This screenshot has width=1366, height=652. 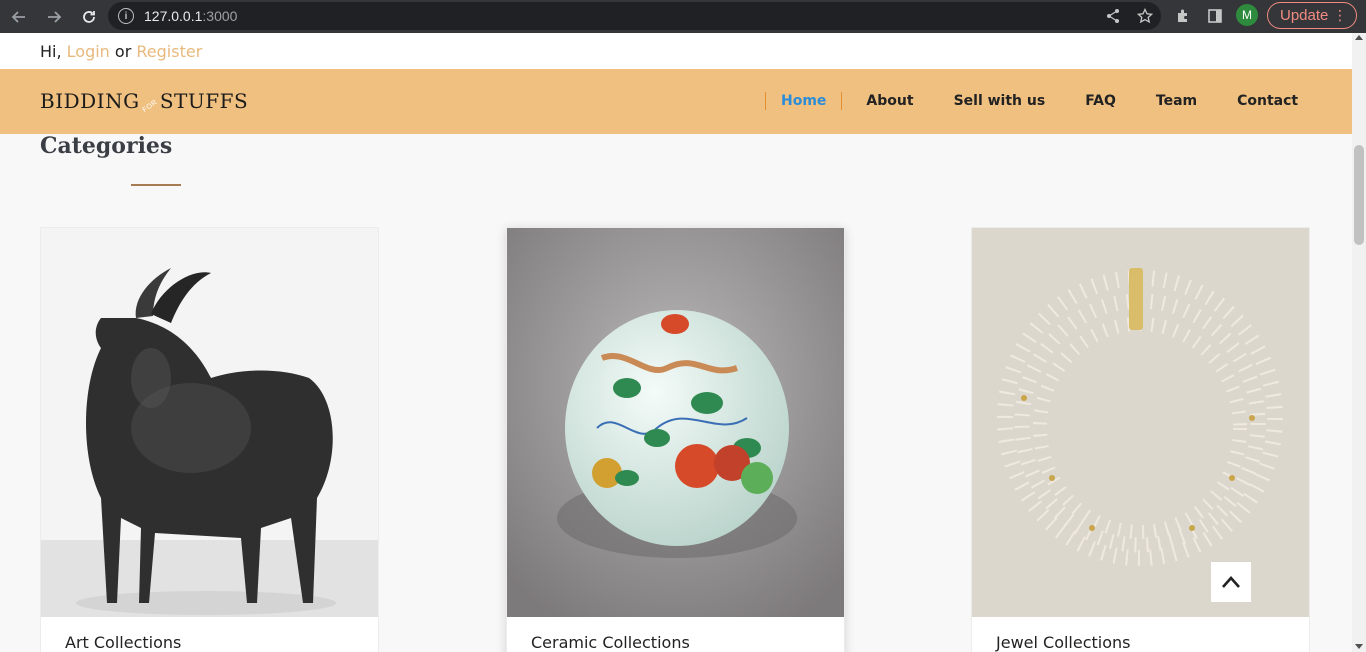 What do you see at coordinates (889, 101) in the screenshot?
I see `nav-about: About` at bounding box center [889, 101].